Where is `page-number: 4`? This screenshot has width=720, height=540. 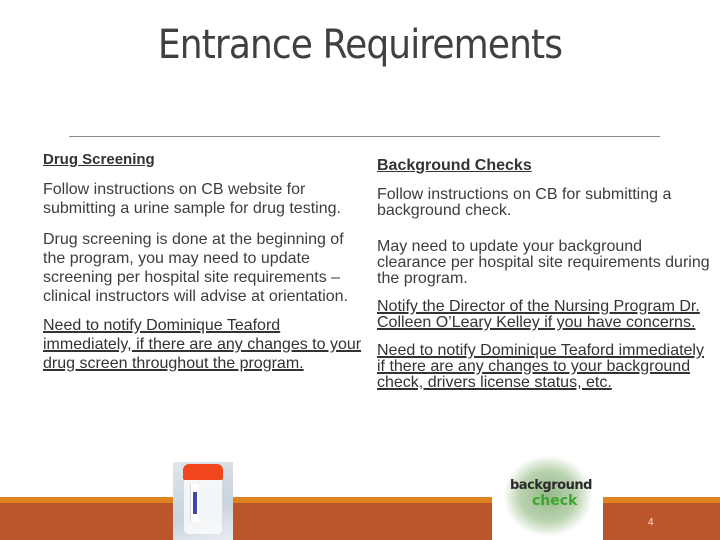
page-number: 4 is located at coordinates (651, 522).